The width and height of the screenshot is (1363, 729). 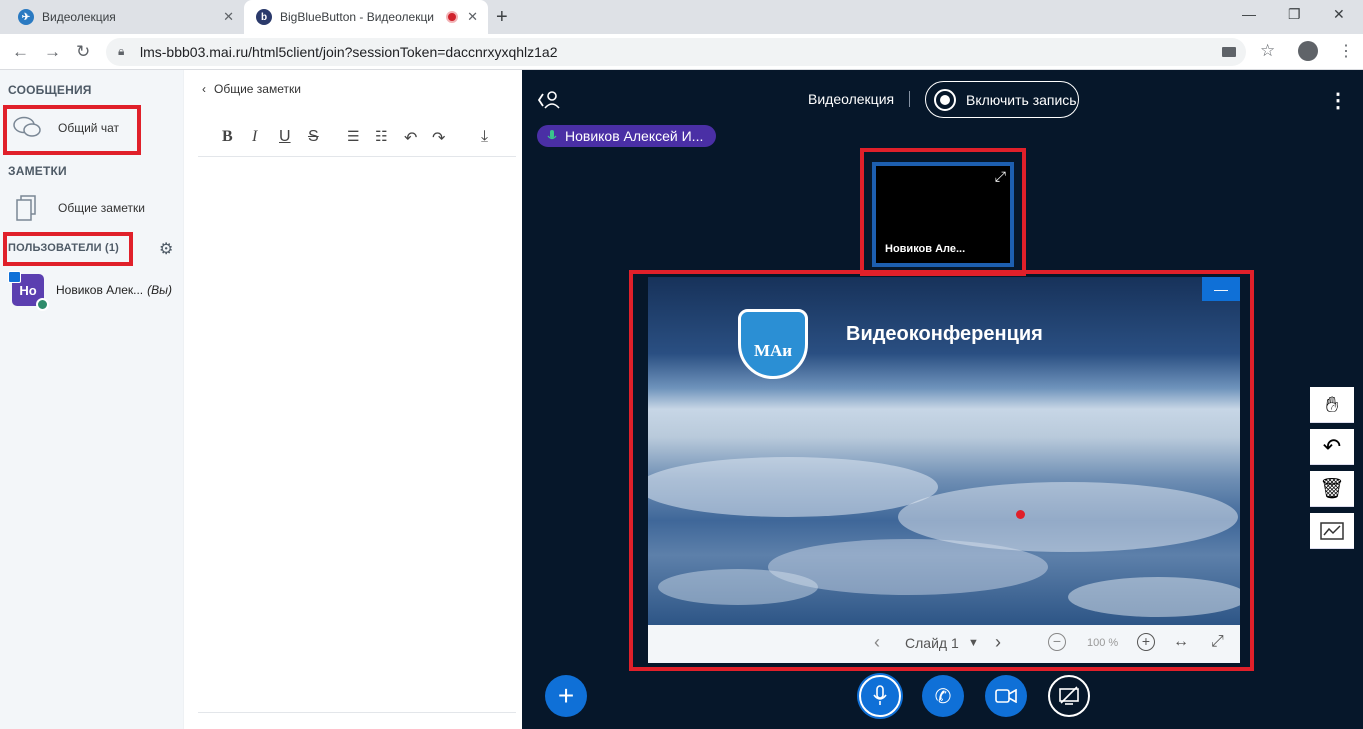 What do you see at coordinates (1338, 100) in the screenshot?
I see `options-menu-icon: ⋮` at bounding box center [1338, 100].